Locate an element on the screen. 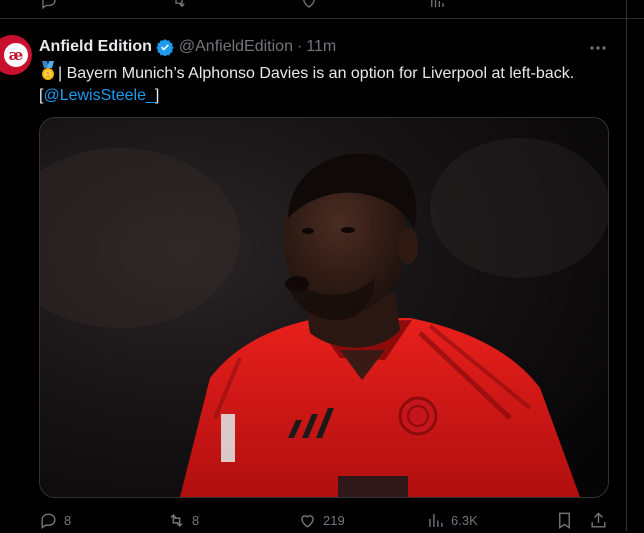 Image resolution: width=644 pixels, height=533 pixels. timeline-right-border is located at coordinates (626, 265).